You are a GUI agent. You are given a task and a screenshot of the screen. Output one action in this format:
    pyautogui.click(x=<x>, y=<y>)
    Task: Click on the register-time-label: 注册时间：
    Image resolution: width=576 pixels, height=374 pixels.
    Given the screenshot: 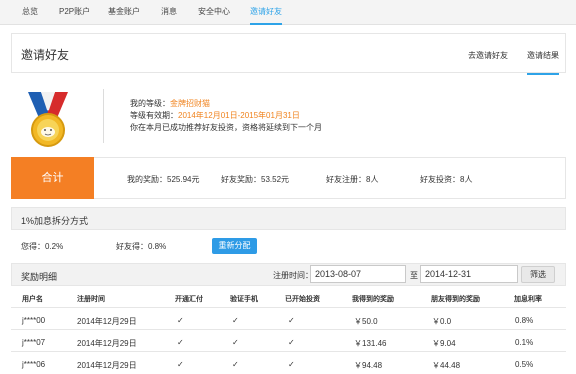 What is the action you would take?
    pyautogui.click(x=293, y=275)
    